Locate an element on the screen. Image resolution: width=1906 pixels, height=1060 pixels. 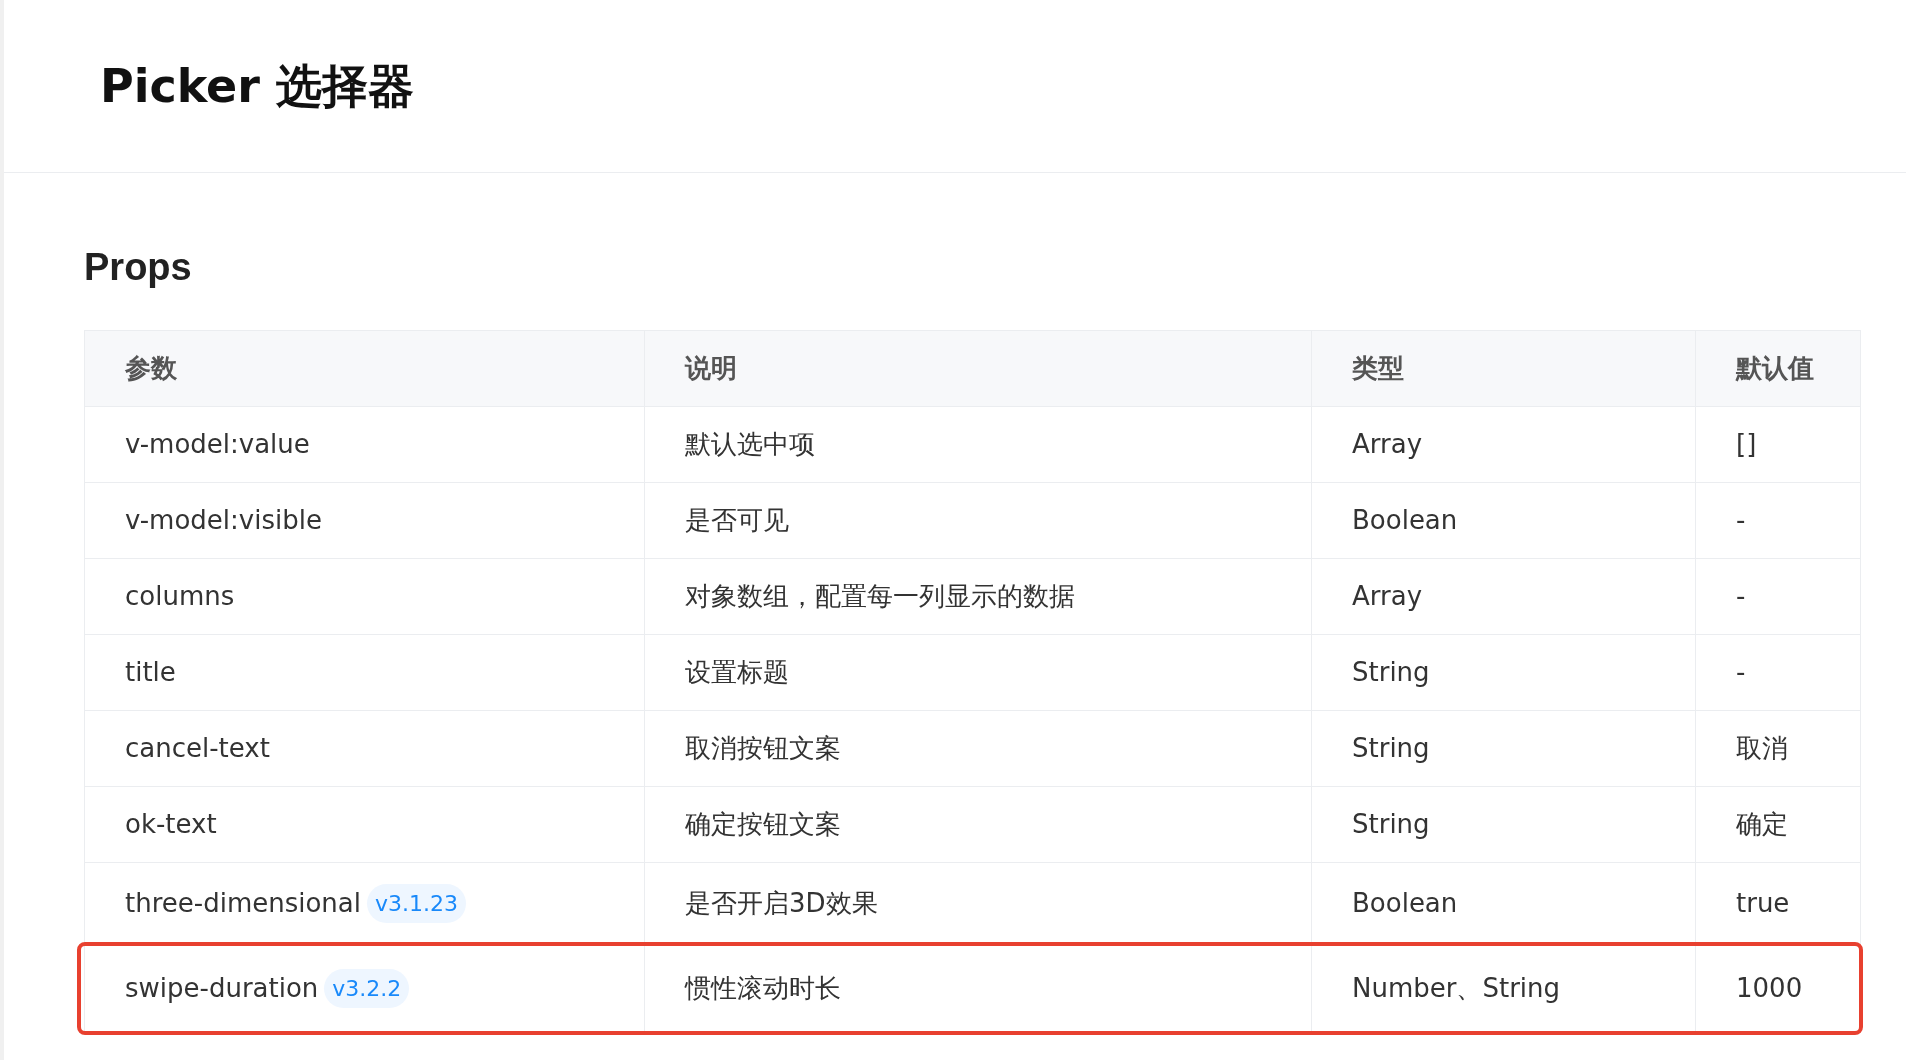
section-heading: Props is located at coordinates (138, 267).